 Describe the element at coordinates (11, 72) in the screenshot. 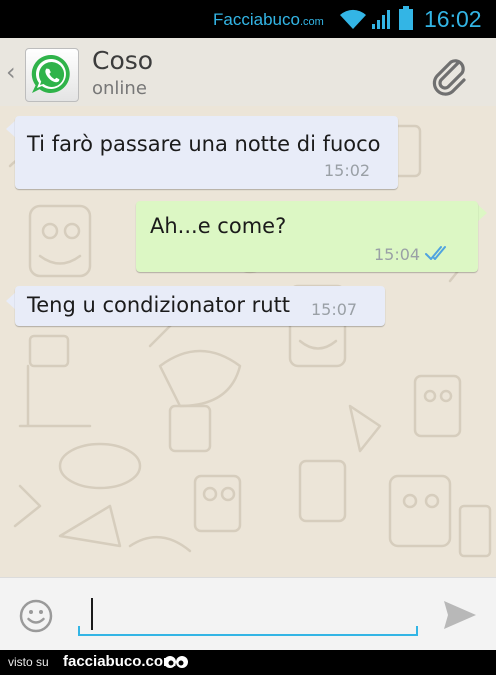

I see `back-chevron-icon: ‹` at that location.